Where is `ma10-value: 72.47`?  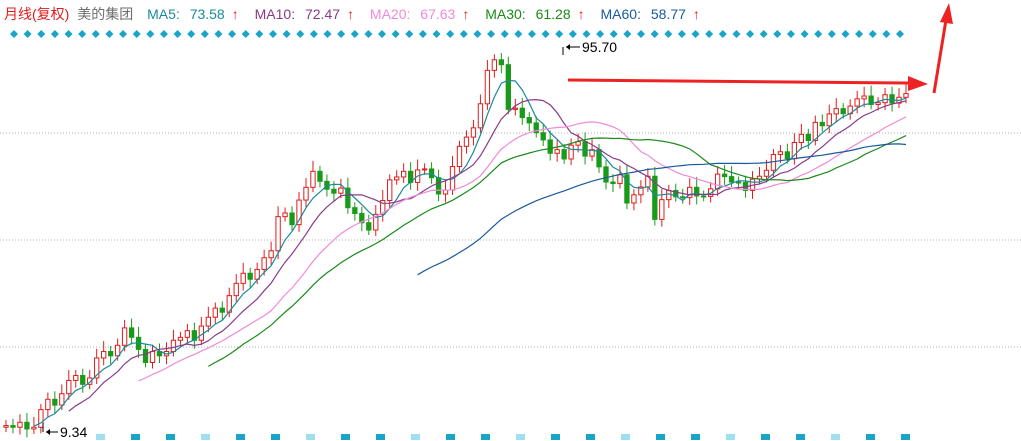 ma10-value: 72.47 is located at coordinates (322, 14).